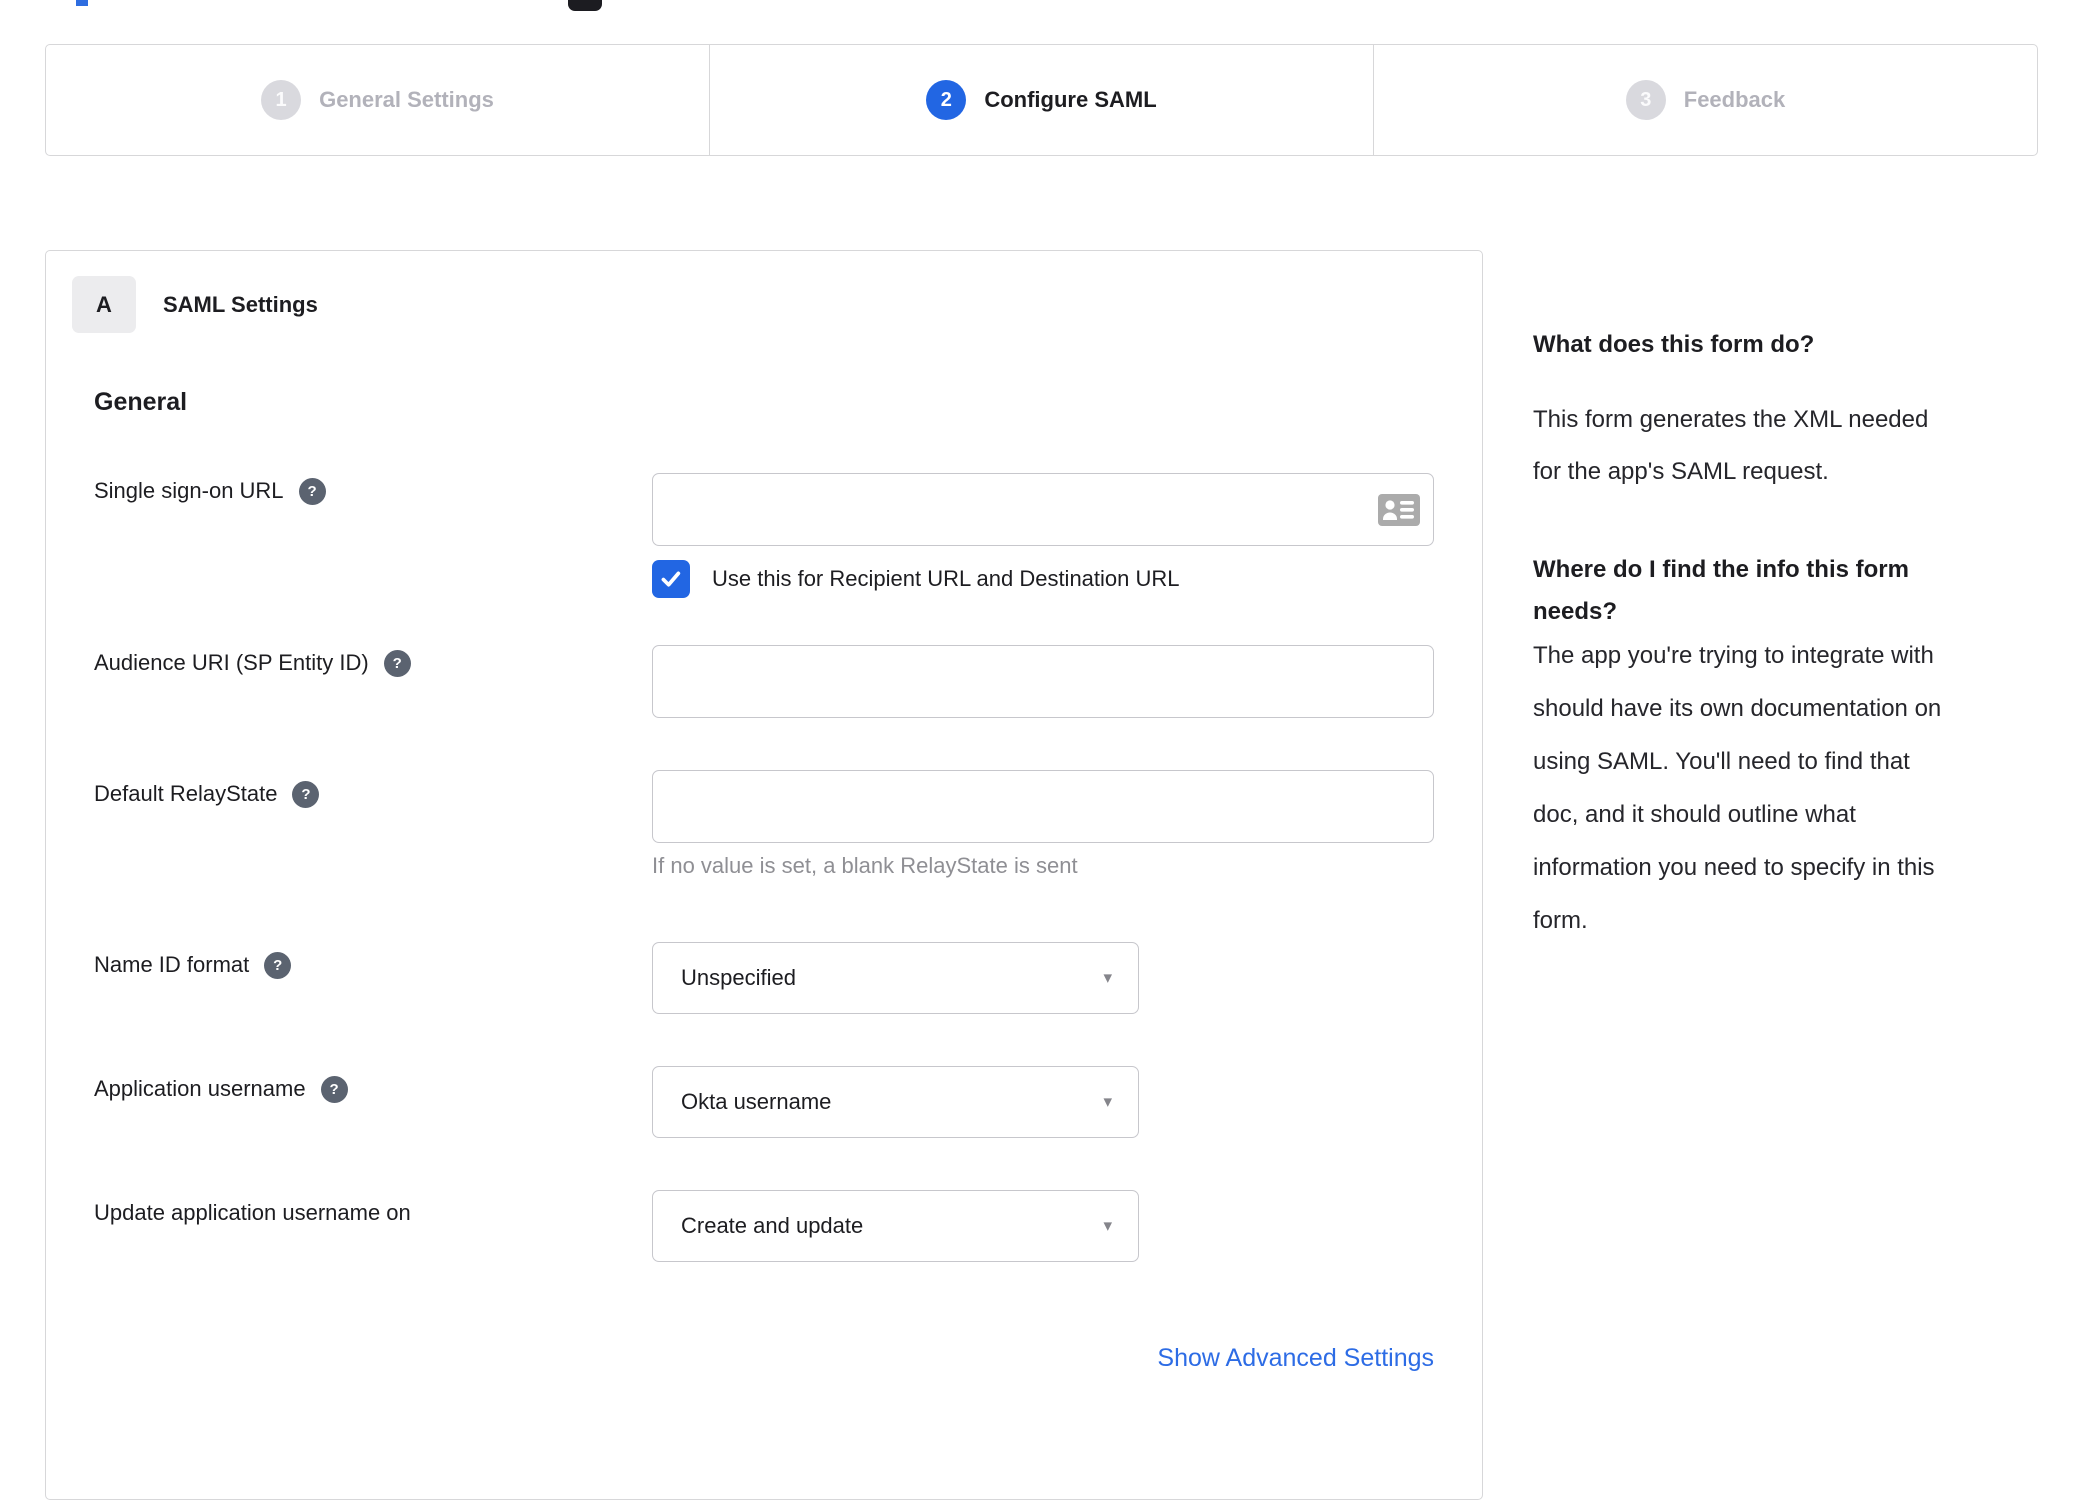  I want to click on general-section-heading: General, so click(141, 402).